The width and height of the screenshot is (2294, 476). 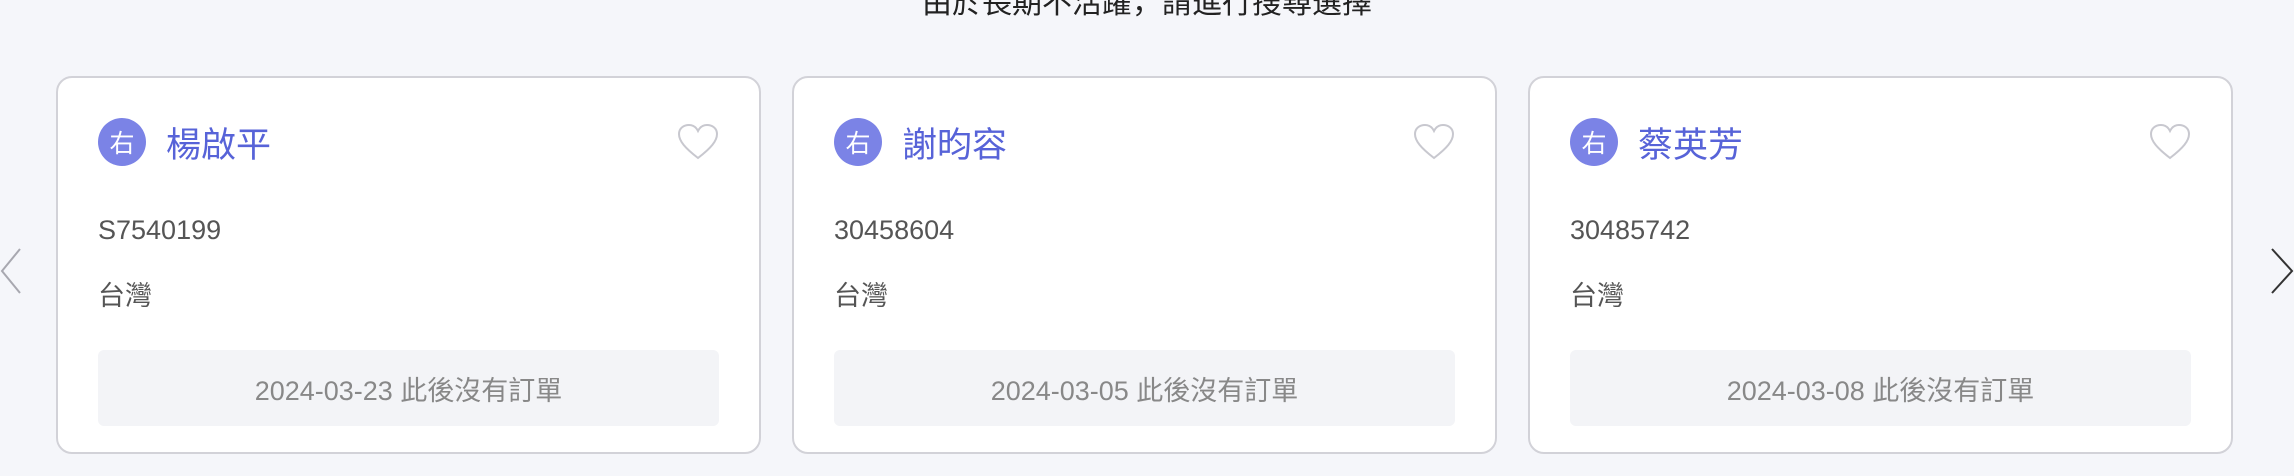 What do you see at coordinates (408, 388) in the screenshot?
I see `last-order-status: 2024-03-23 此後沒有訂單` at bounding box center [408, 388].